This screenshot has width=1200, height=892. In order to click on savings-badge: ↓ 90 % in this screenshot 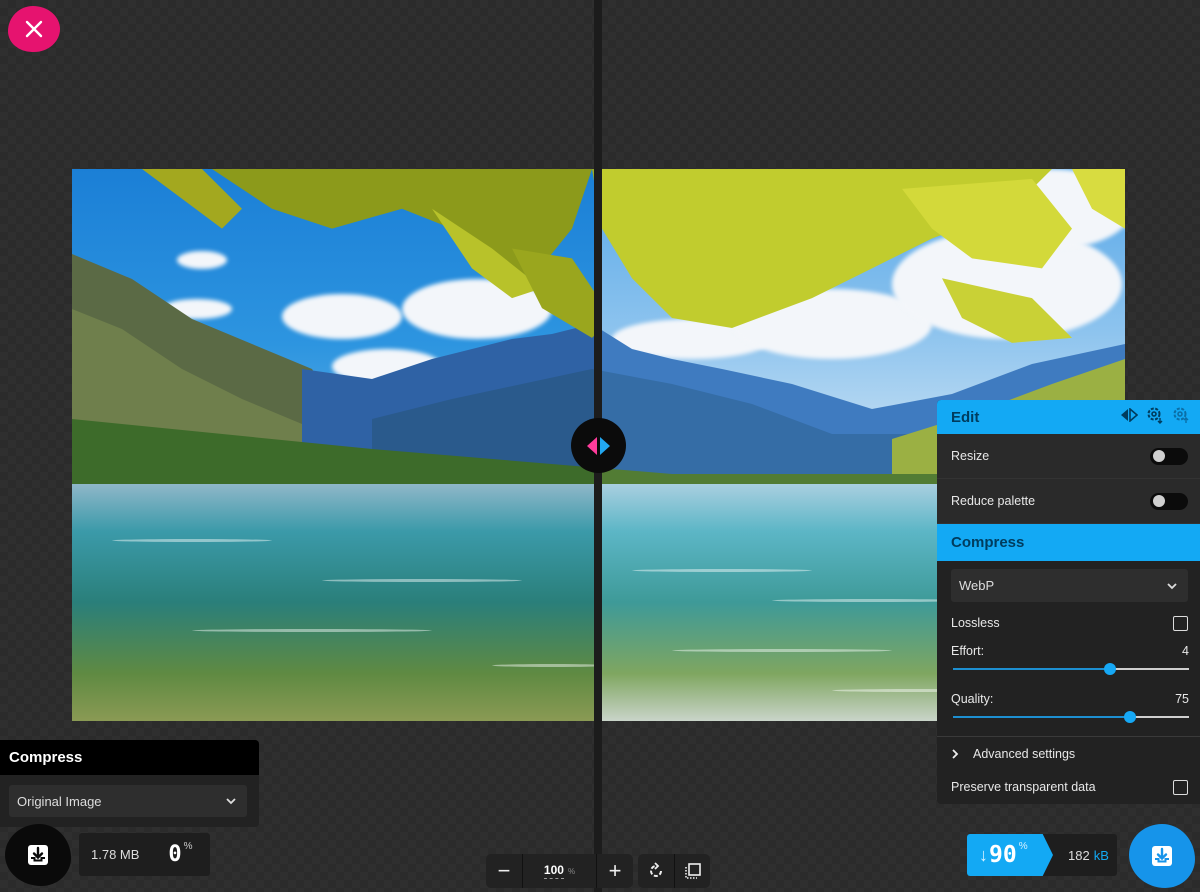, I will do `click(1010, 855)`.